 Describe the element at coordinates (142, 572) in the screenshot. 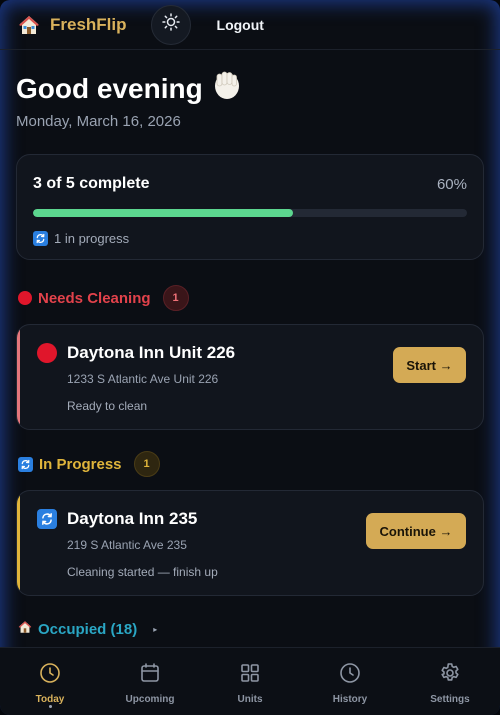

I see `job-status: Cleaning started — finish up` at that location.